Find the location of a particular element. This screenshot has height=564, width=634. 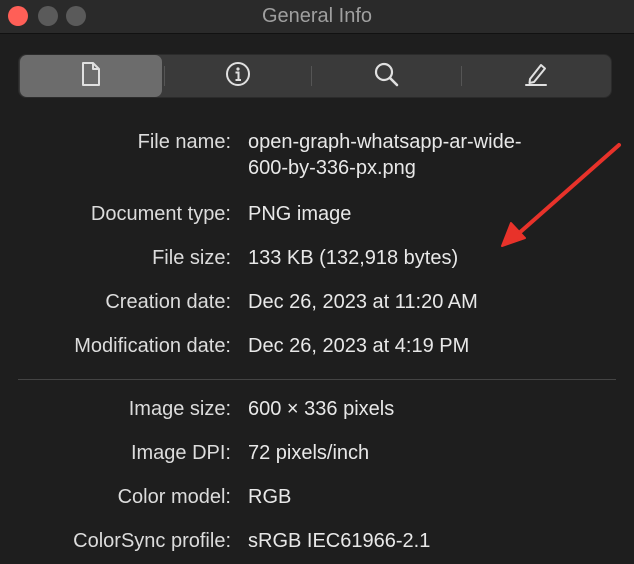

annotation-arrow-icon is located at coordinates (561, 195).